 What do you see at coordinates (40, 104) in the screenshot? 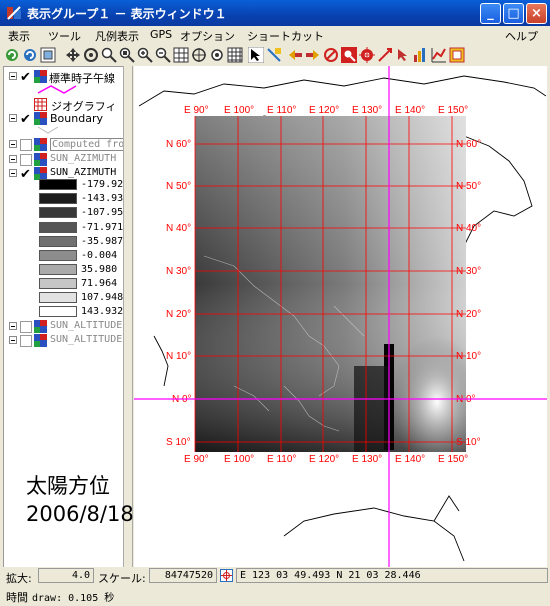
I see `geography-grid-icon` at bounding box center [40, 104].